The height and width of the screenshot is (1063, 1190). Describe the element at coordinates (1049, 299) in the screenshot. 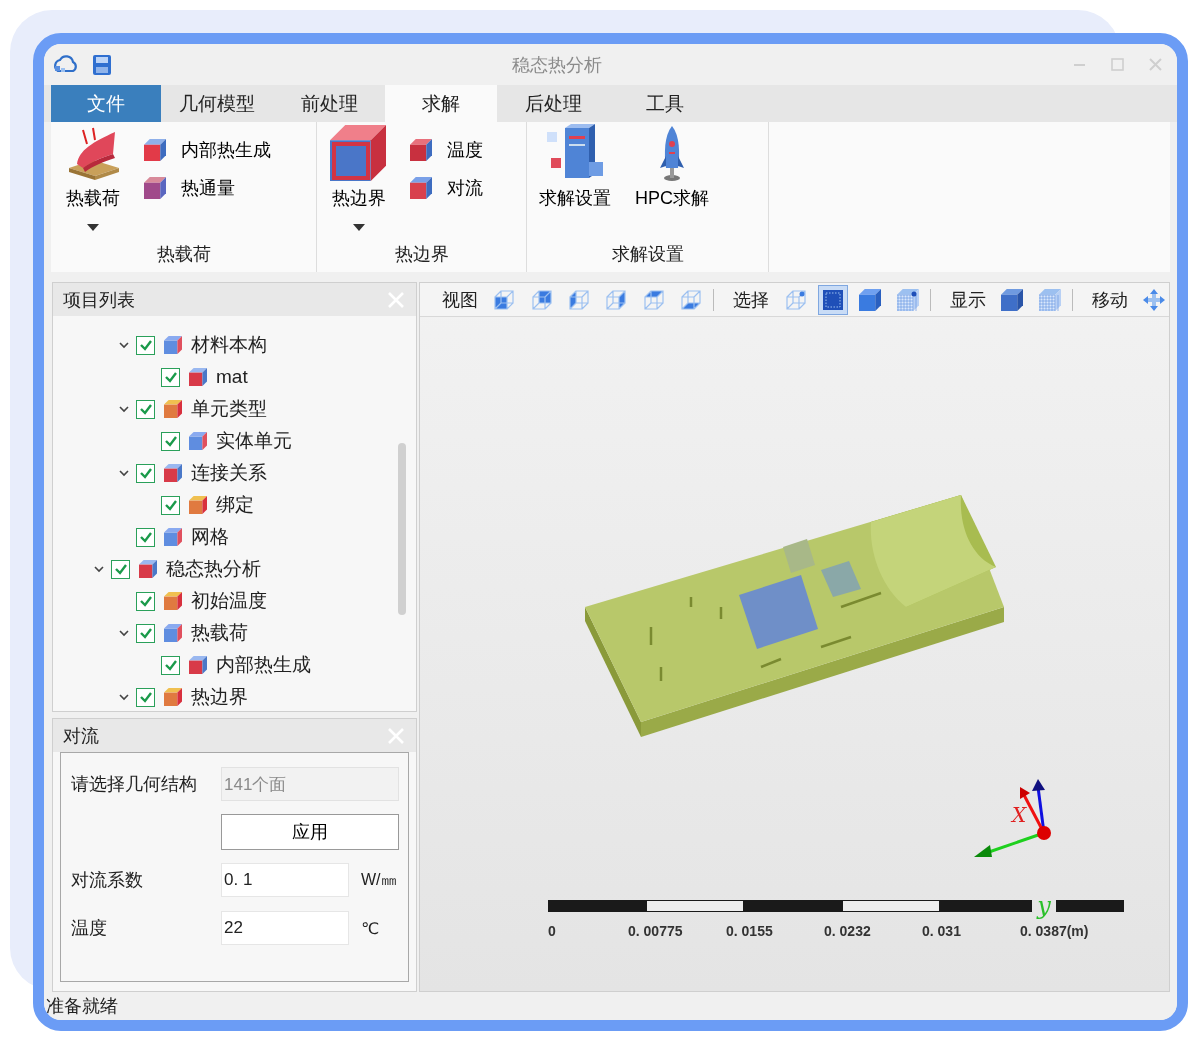

I see `grid-cube-icon` at that location.